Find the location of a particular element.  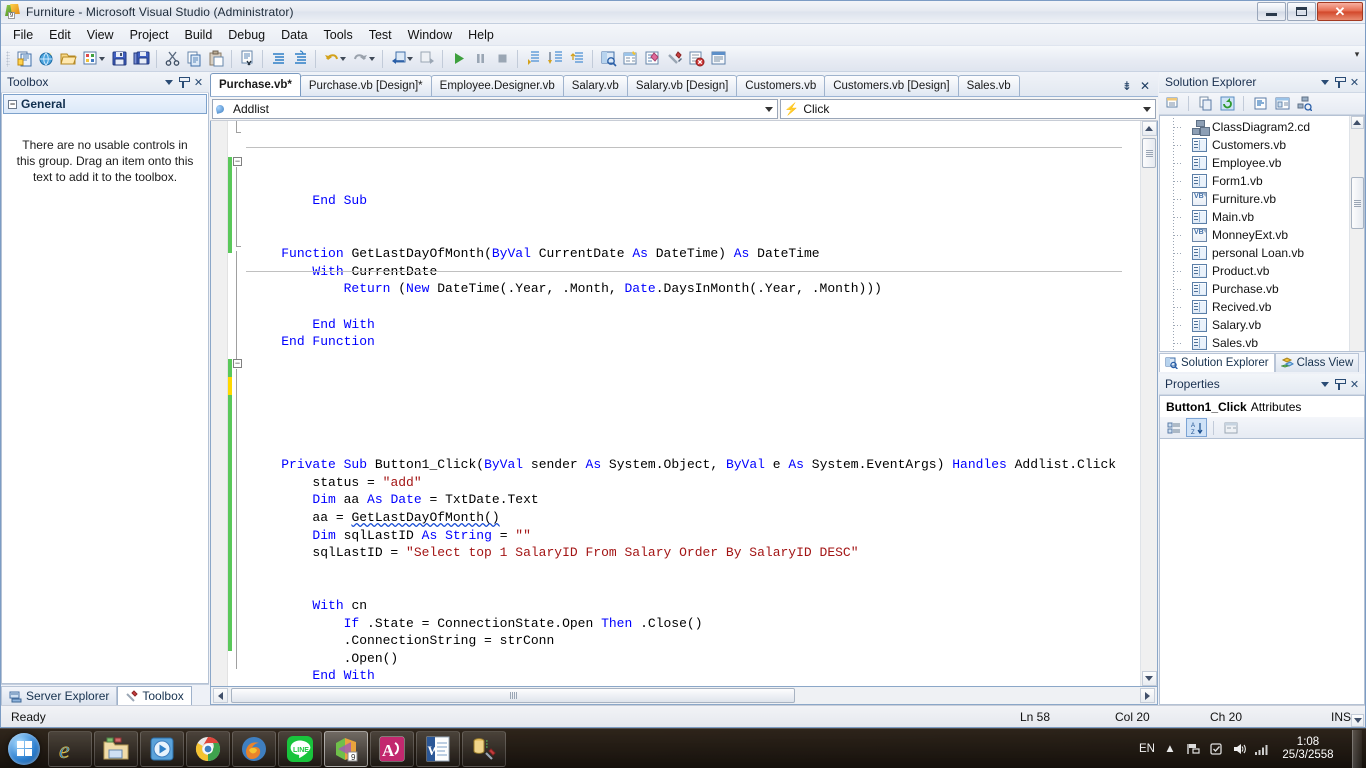

solution-file-item: Furniture.vb is located at coordinates (1254, 199).